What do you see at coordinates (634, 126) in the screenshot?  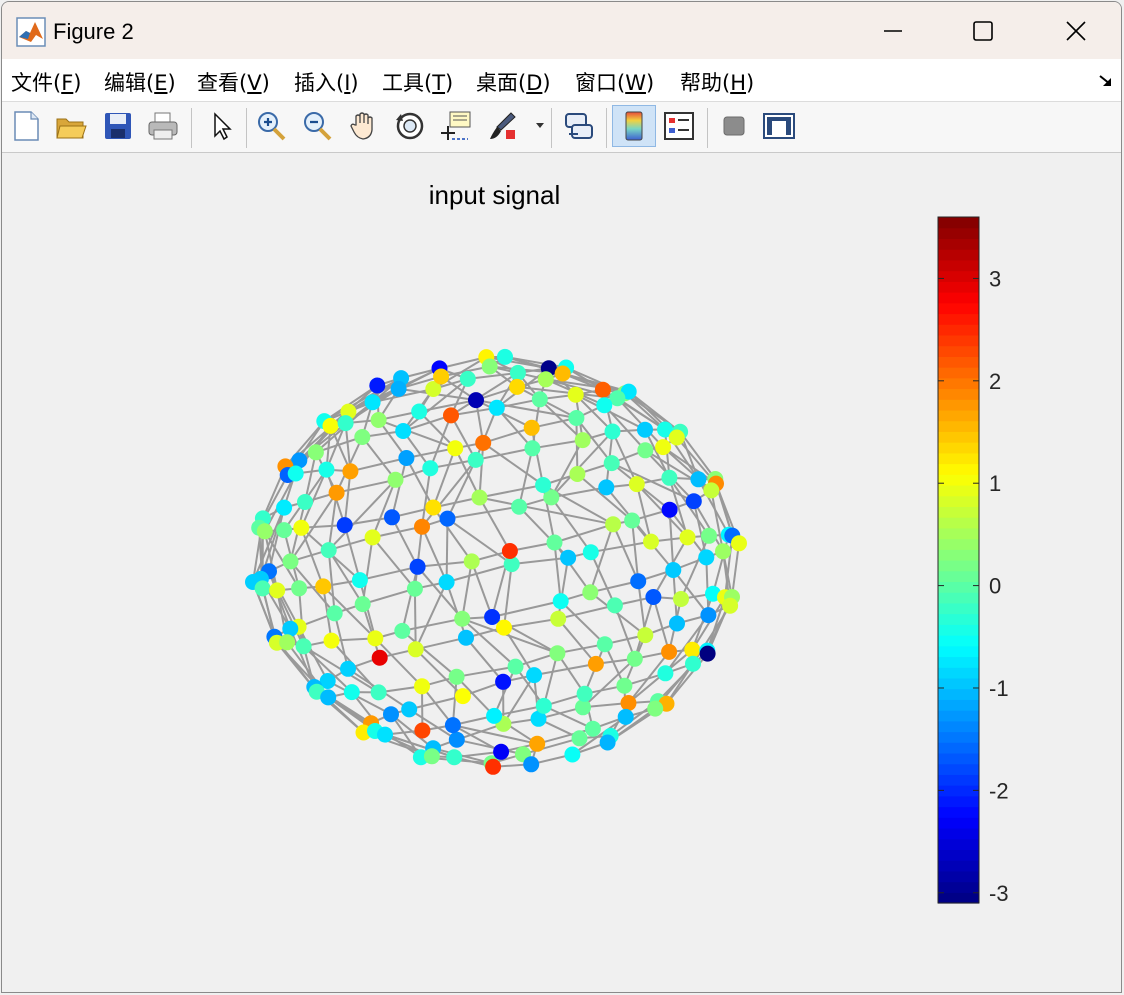 I see `insert-colorbar-button` at bounding box center [634, 126].